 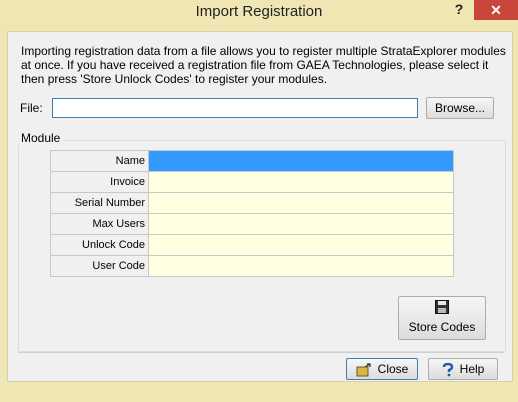 I want to click on question-mark-icon, so click(x=447, y=369).